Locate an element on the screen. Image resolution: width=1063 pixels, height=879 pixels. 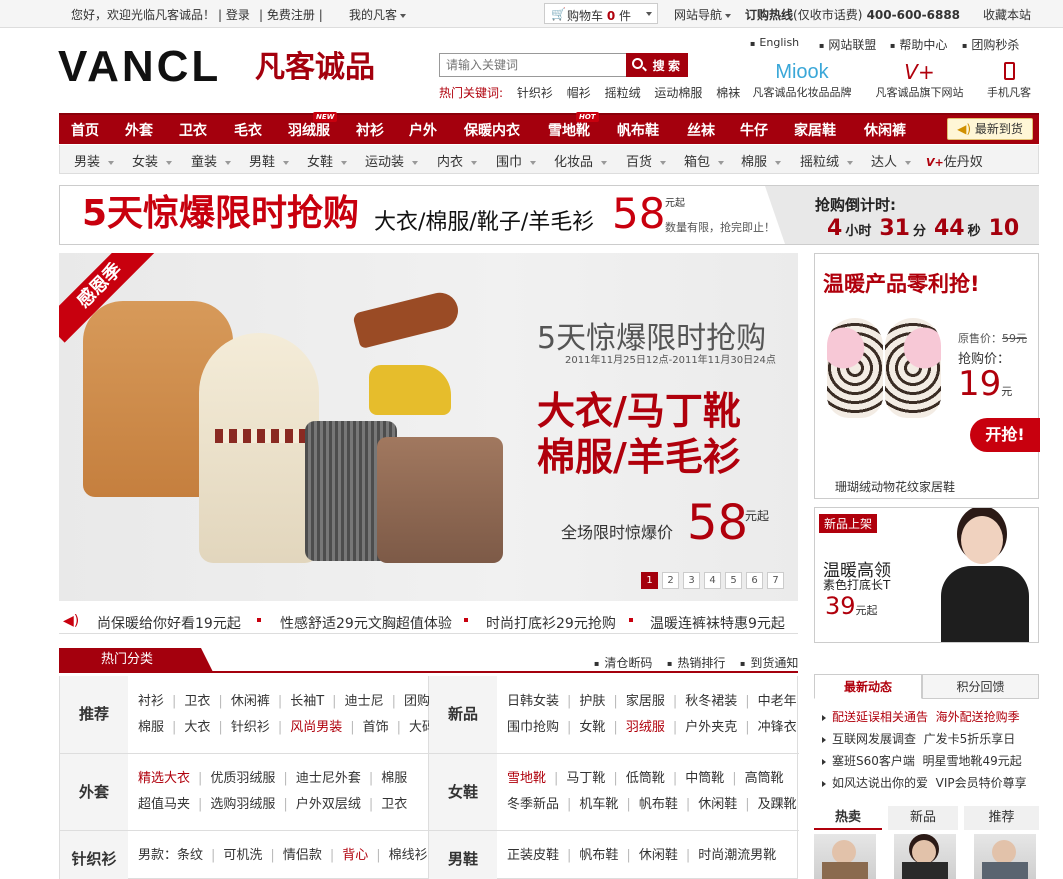
nav-item: 衬衫 is located at coordinates (370, 130).